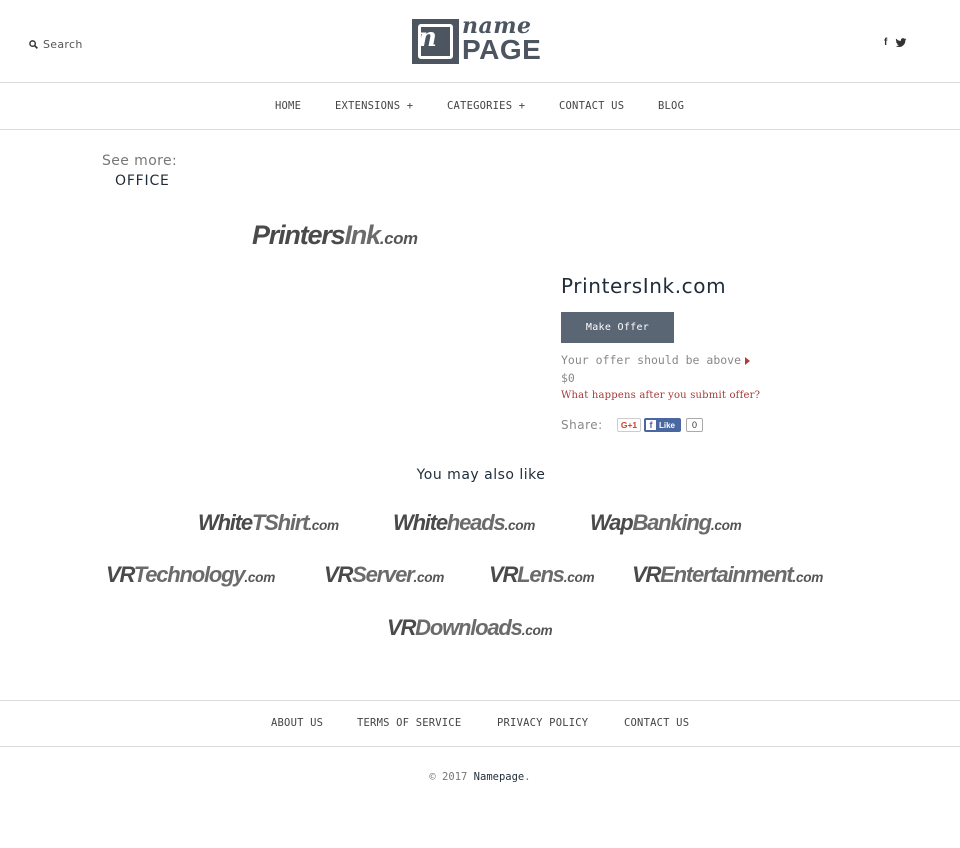 The image size is (960, 848). I want to click on product-logo: PrintersInk.com, so click(335, 235).